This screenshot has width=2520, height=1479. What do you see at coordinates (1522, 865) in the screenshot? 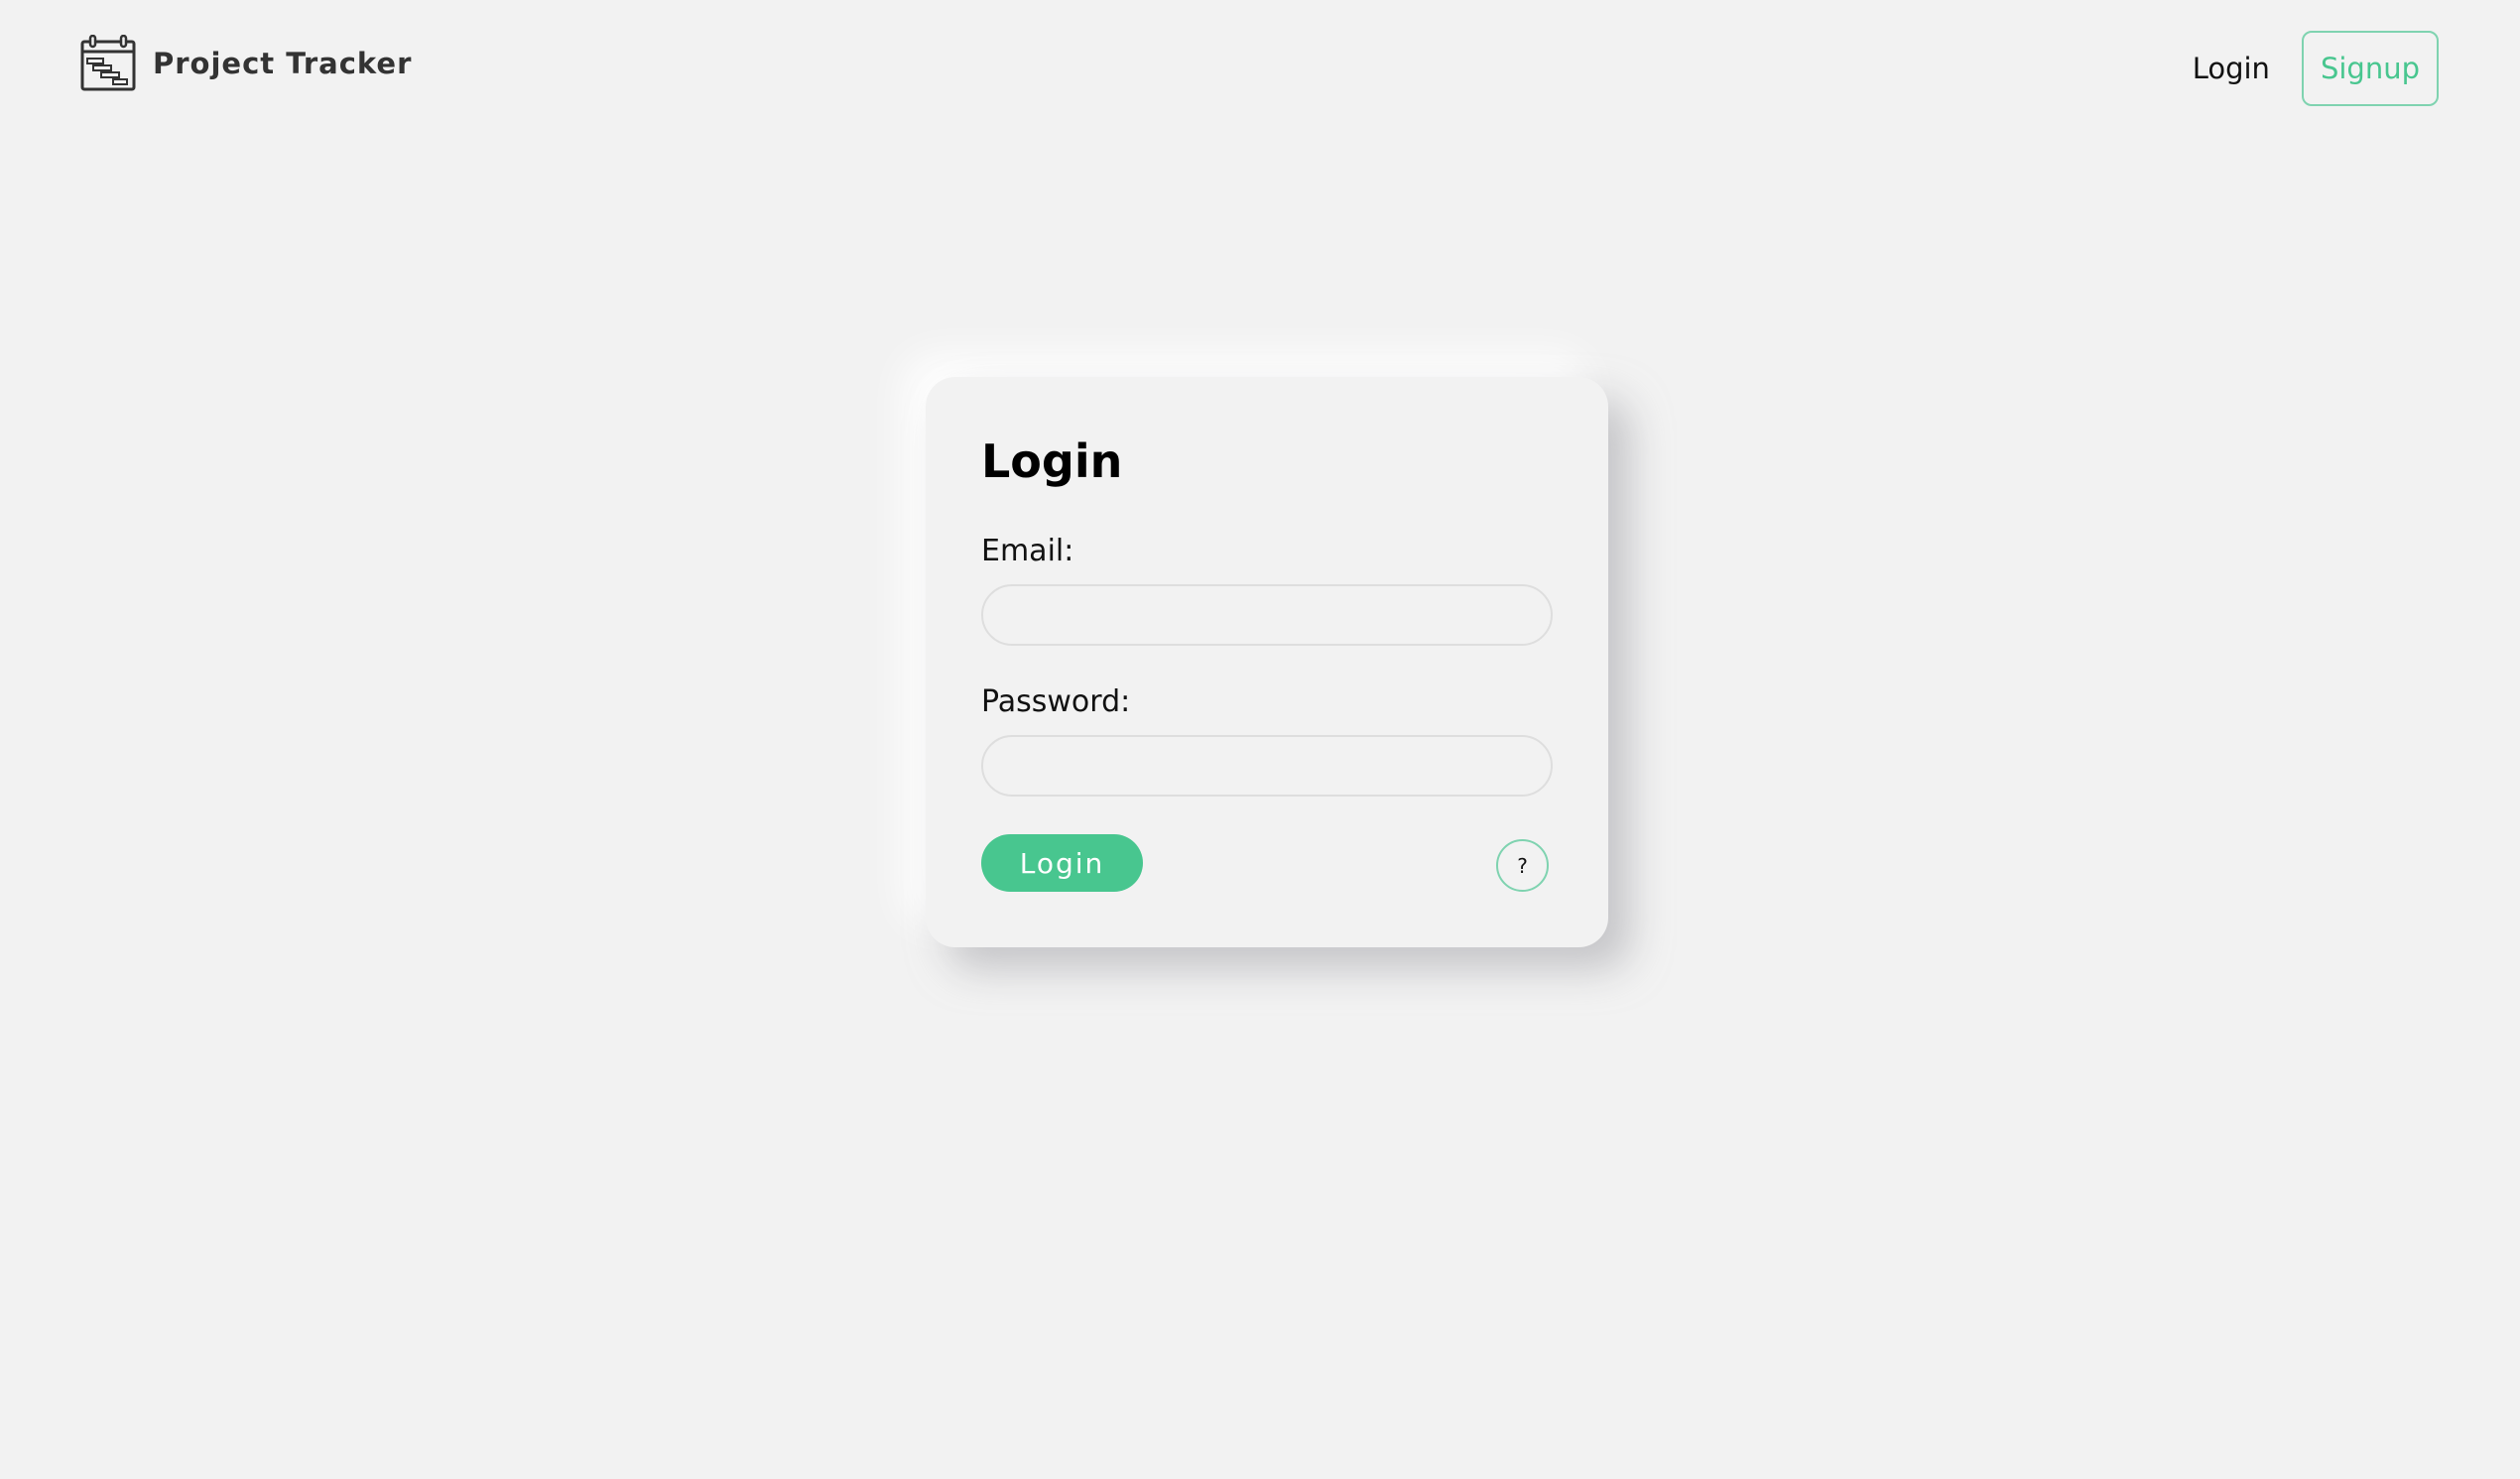
I see `help-button: ?` at bounding box center [1522, 865].